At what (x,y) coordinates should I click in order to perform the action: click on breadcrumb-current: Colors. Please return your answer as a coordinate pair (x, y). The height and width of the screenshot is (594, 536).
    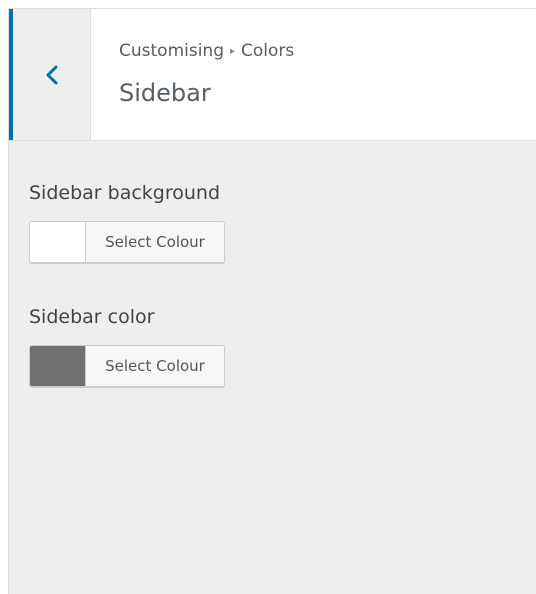
    Looking at the image, I should click on (268, 51).